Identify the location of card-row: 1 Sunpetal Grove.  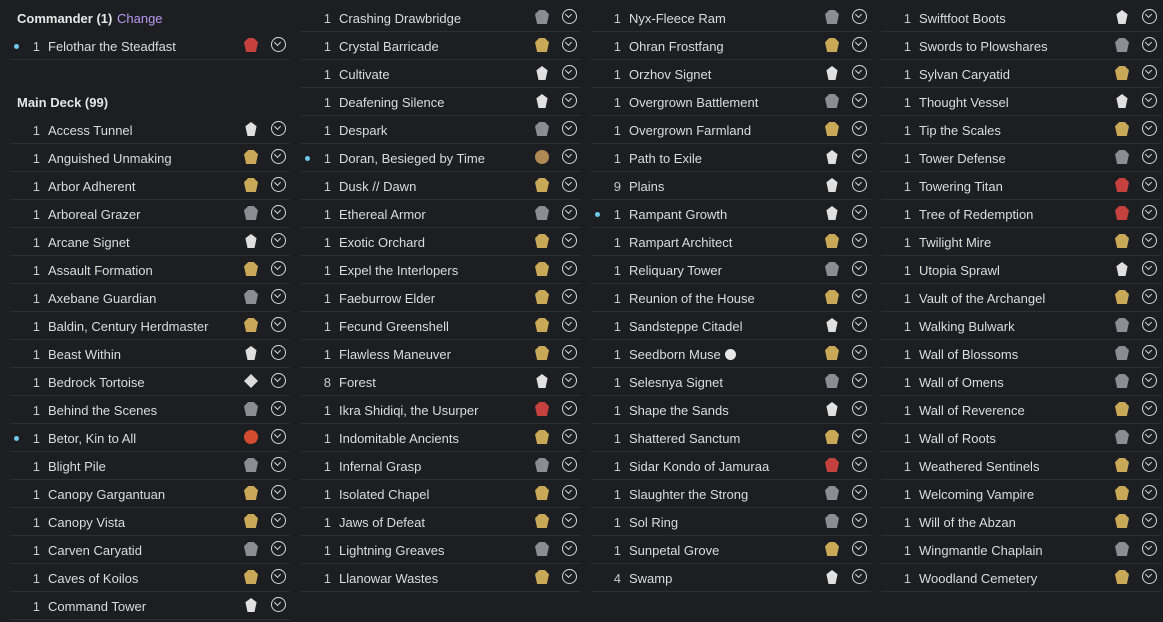
(731, 550).